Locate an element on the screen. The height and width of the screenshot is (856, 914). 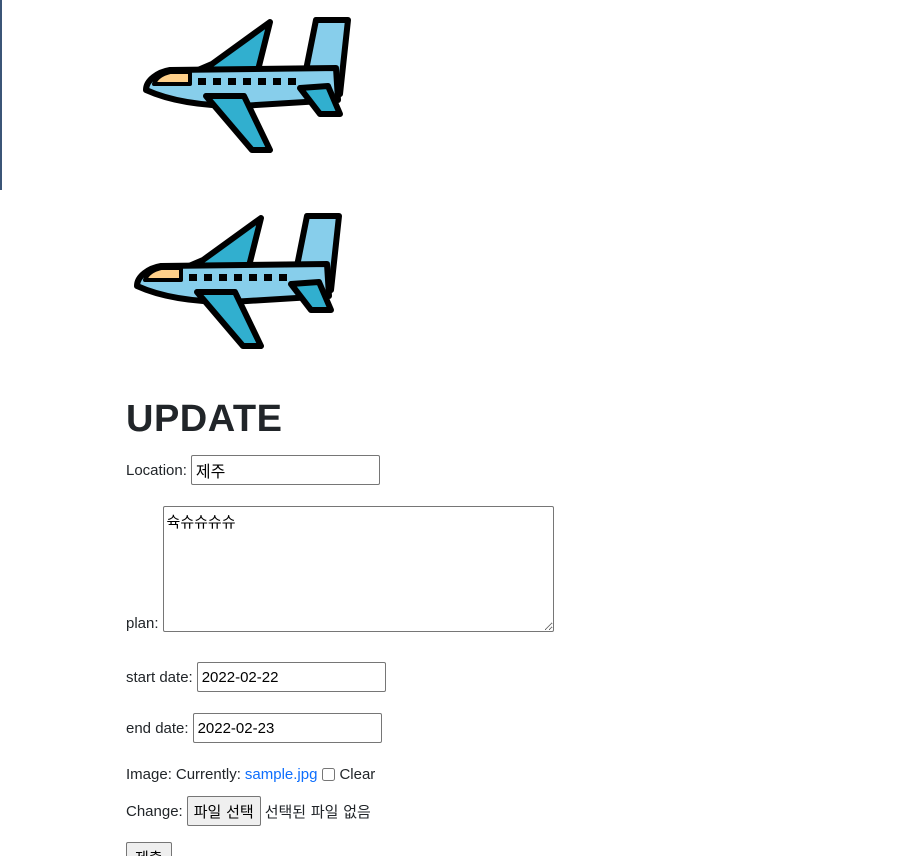
submit-button: 제출 is located at coordinates (149, 849).